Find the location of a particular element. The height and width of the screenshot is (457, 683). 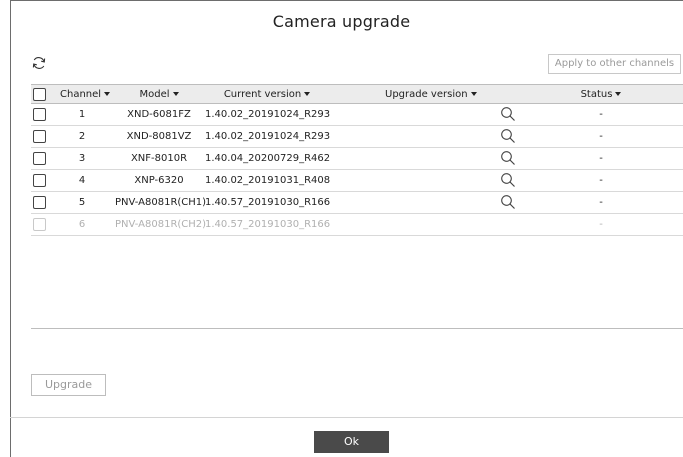

cell-channel: 5 is located at coordinates (82, 202).